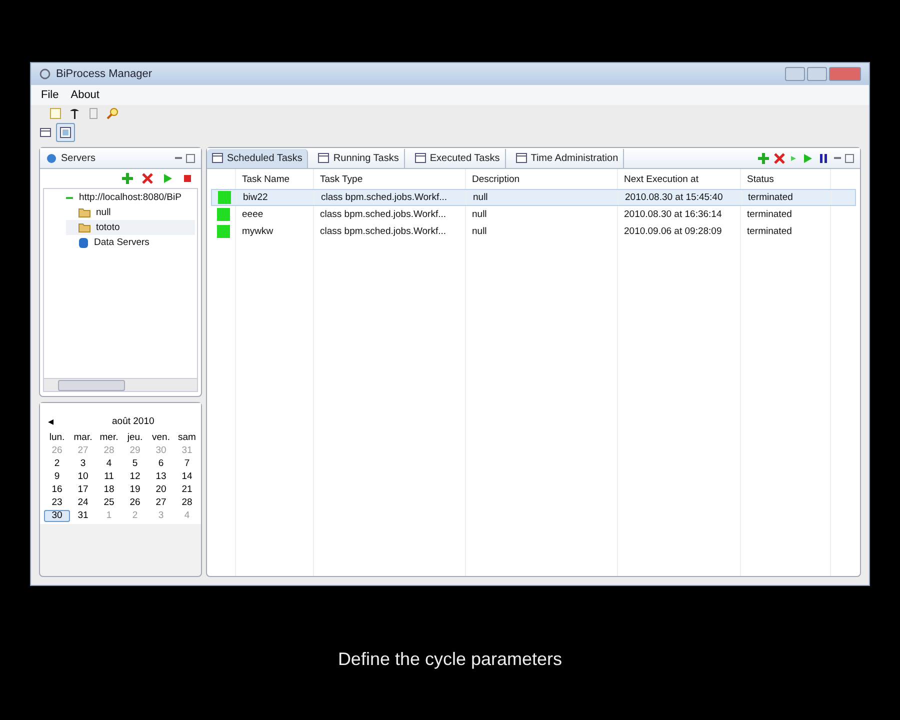 The image size is (900, 720). What do you see at coordinates (109, 477) in the screenshot?
I see `calendar-day: 11` at bounding box center [109, 477].